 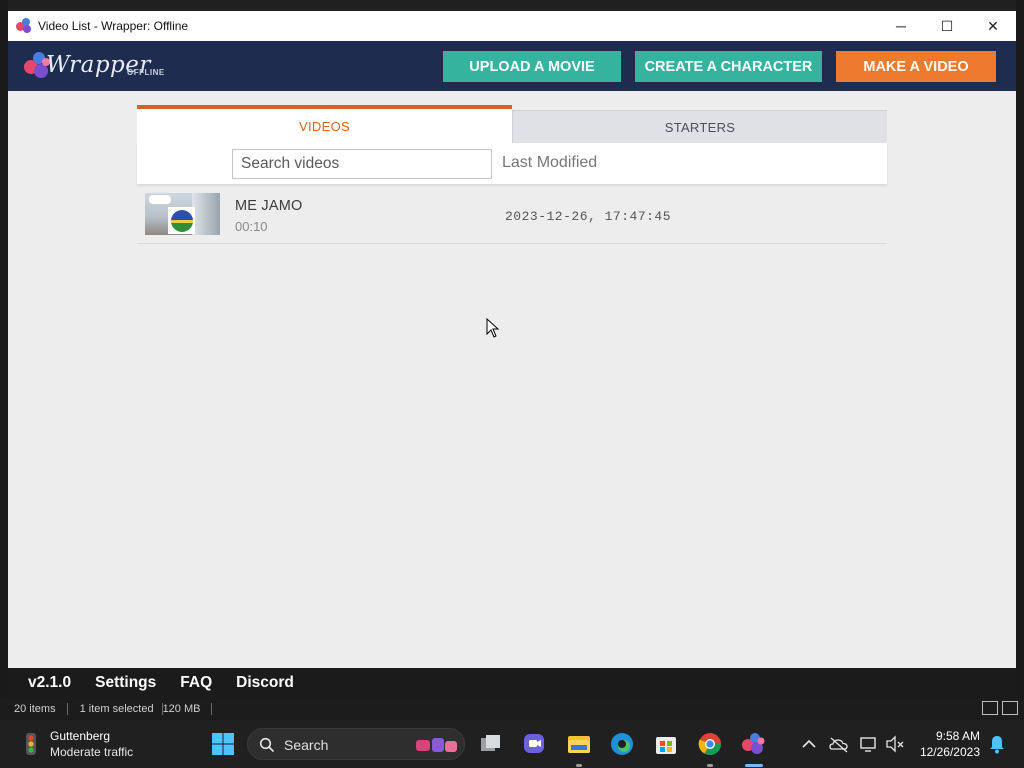 I want to click on chat-icon, so click(x=534, y=744).